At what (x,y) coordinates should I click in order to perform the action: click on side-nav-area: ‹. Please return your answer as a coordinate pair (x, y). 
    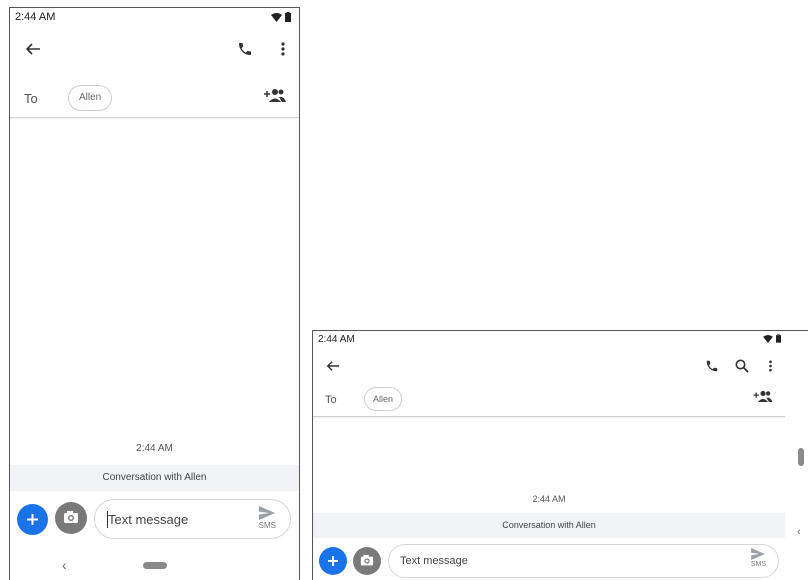
    Looking at the image, I should click on (796, 455).